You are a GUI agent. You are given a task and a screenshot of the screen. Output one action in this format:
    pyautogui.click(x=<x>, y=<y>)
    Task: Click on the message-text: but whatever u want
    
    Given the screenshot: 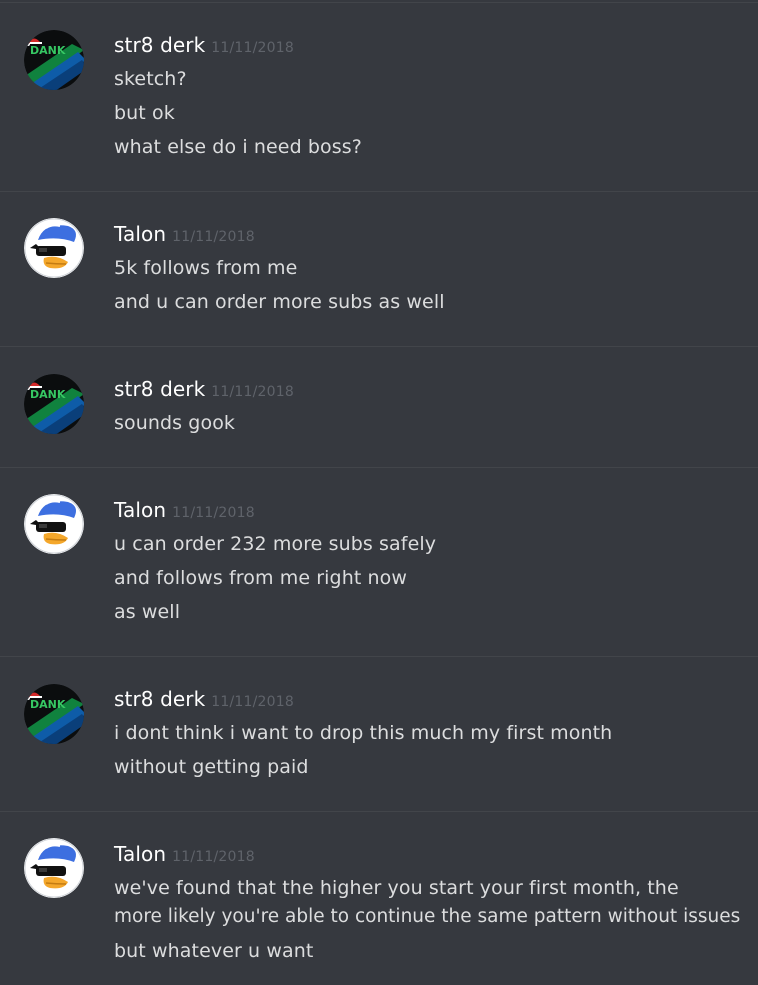 What is the action you would take?
    pyautogui.click(x=214, y=951)
    